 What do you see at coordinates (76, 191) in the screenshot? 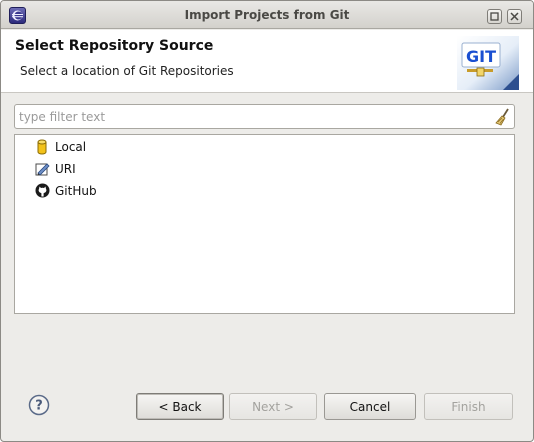
I see `source-item-label: GitHub` at bounding box center [76, 191].